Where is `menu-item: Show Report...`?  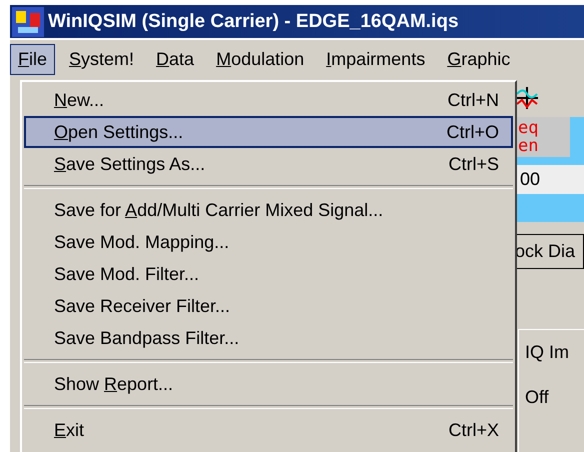 menu-item: Show Report... is located at coordinates (268, 384).